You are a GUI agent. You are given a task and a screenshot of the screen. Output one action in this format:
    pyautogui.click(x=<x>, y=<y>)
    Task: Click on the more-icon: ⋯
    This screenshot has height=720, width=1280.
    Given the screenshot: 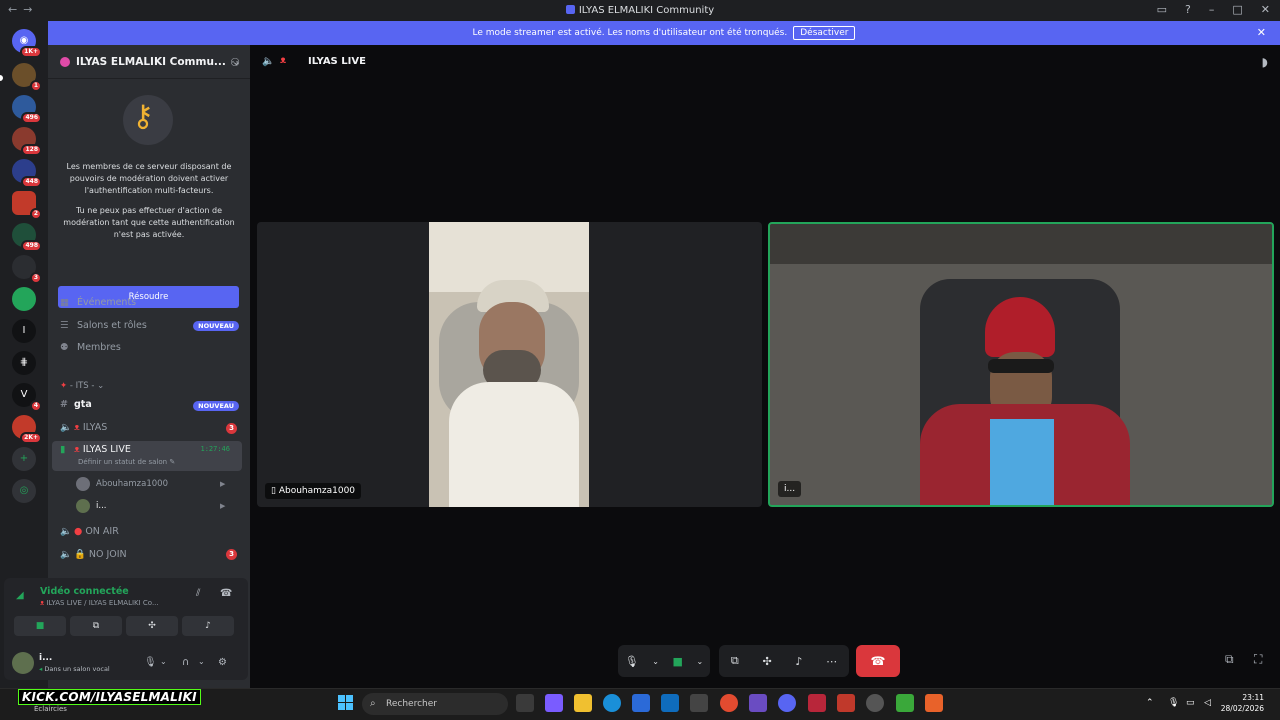 What is the action you would take?
    pyautogui.click(x=831, y=661)
    